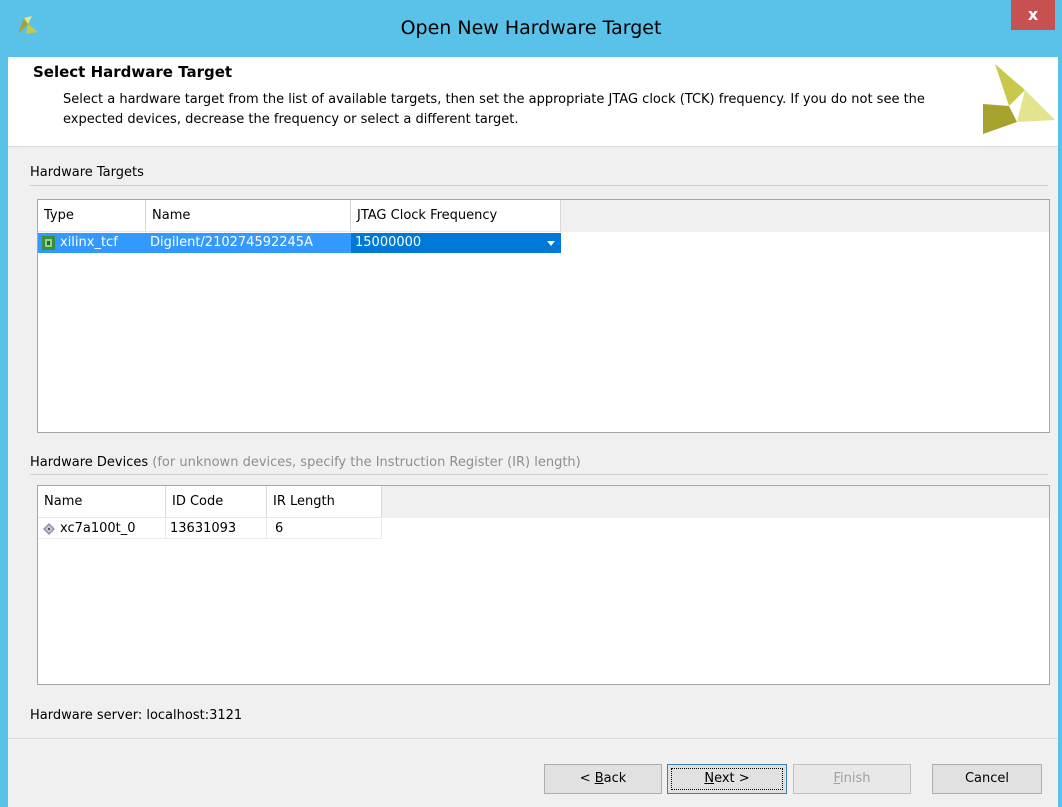 The image size is (1062, 807). Describe the element at coordinates (615, 778) in the screenshot. I see `back-button-label: ack` at that location.